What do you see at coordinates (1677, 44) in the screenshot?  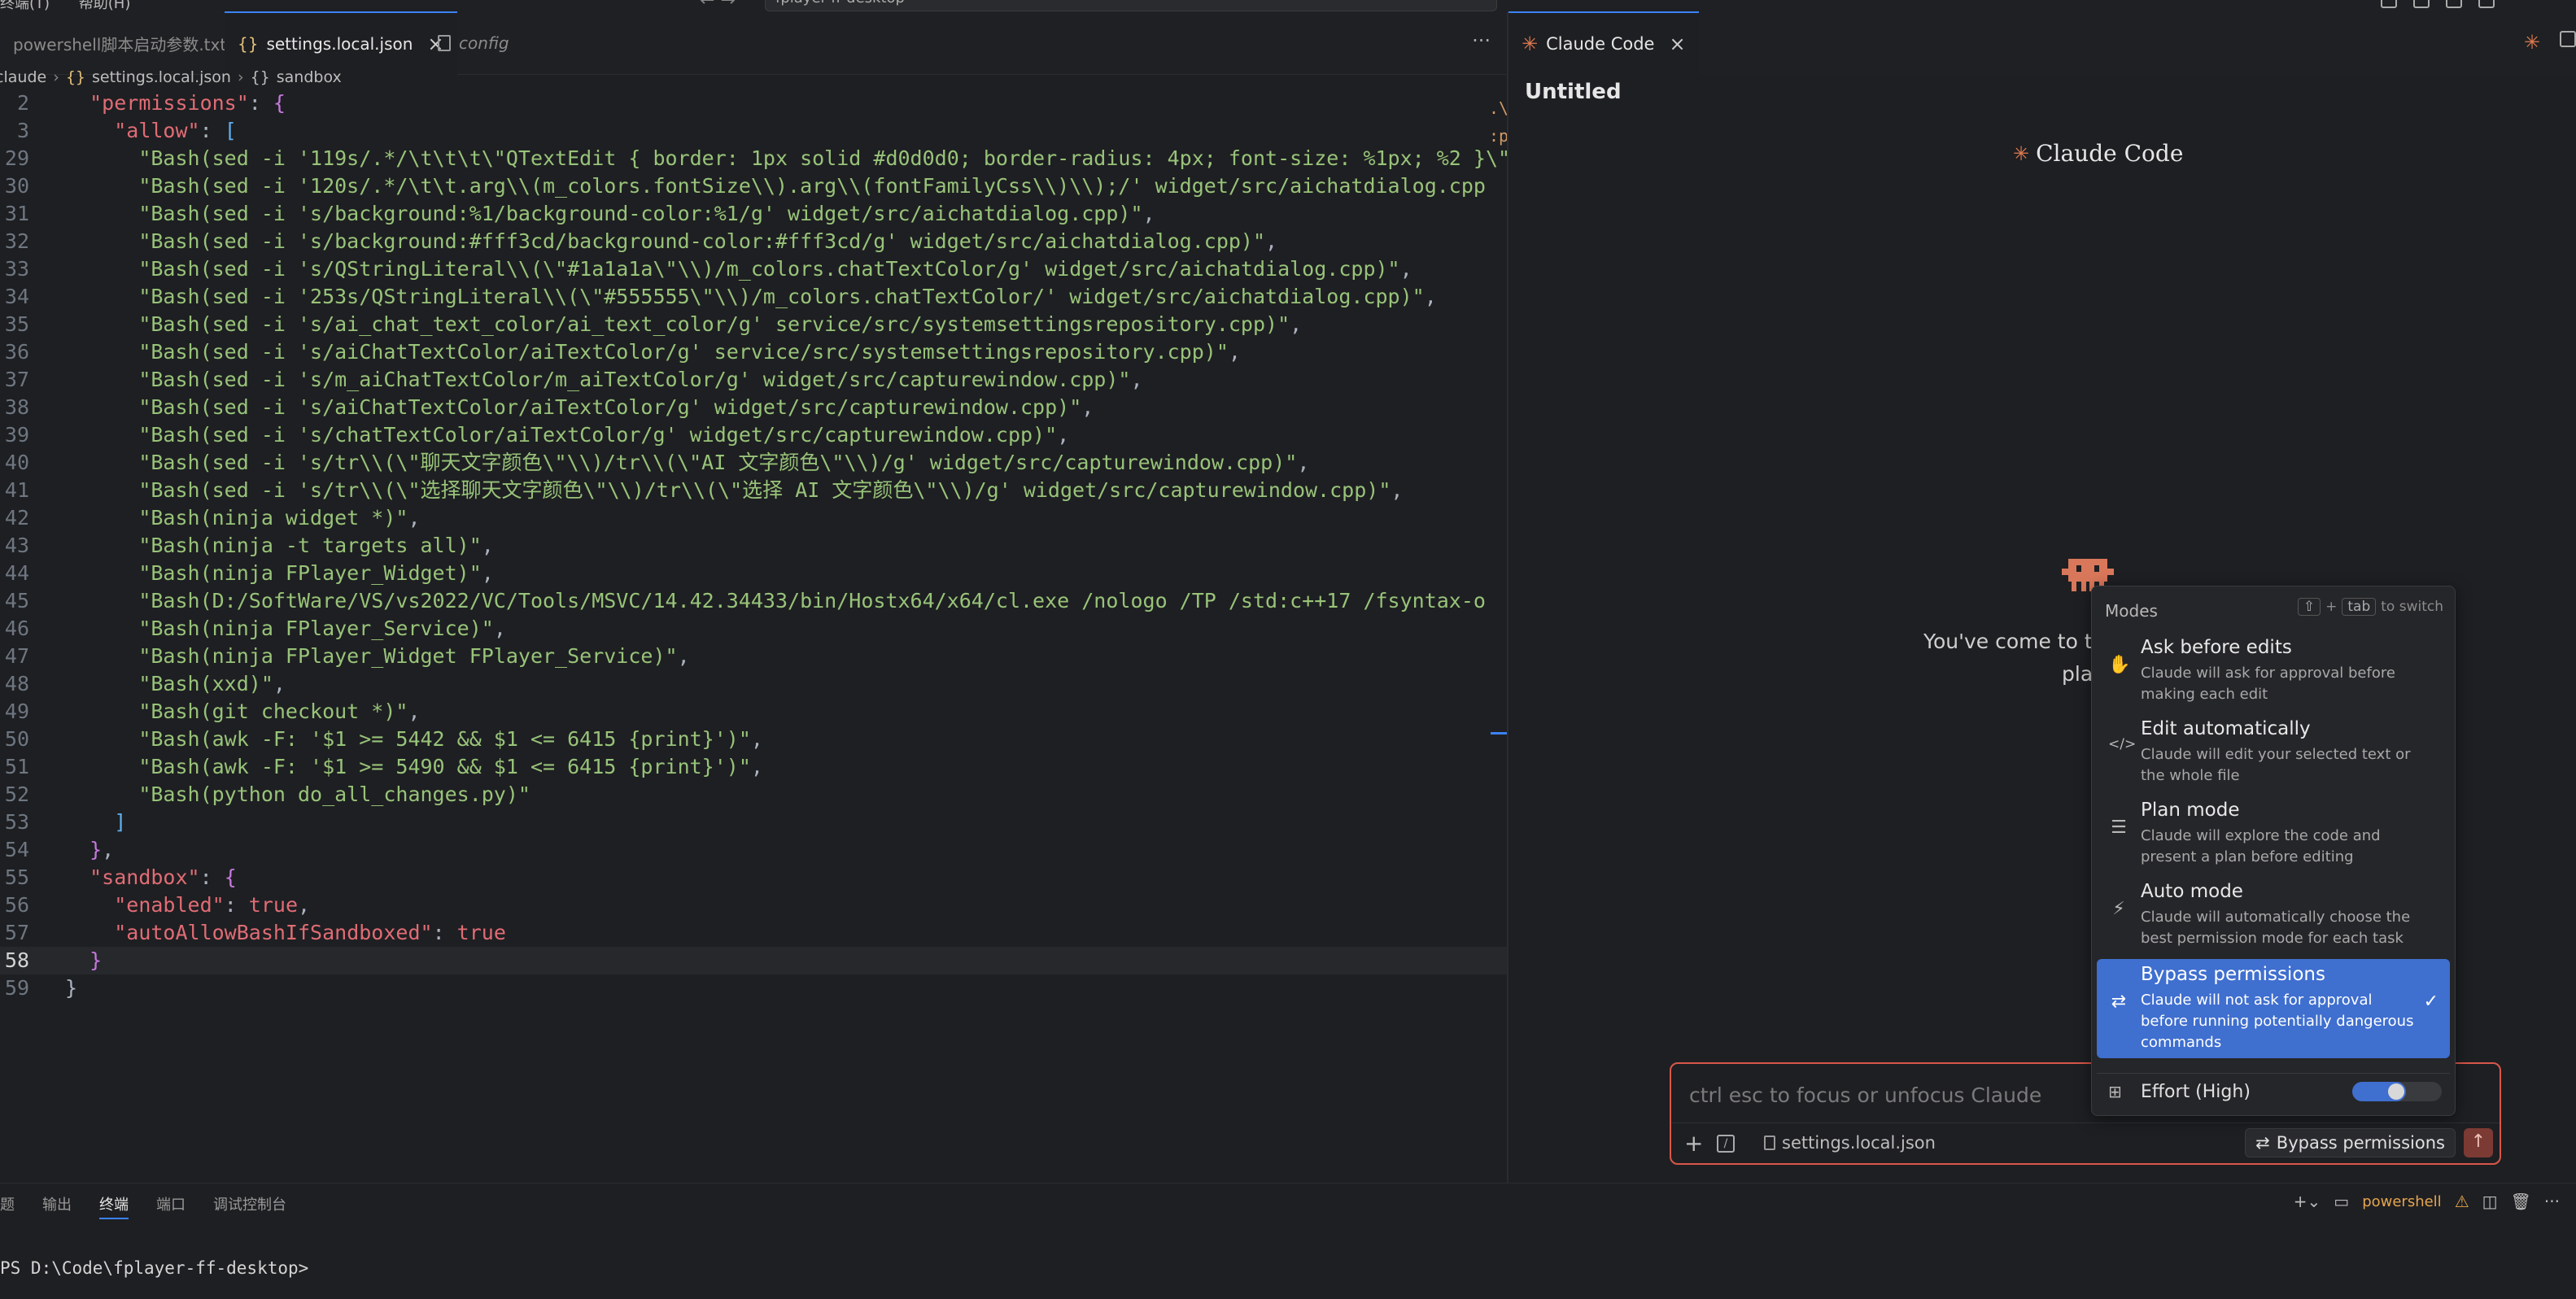 I see `close-icon: ×` at bounding box center [1677, 44].